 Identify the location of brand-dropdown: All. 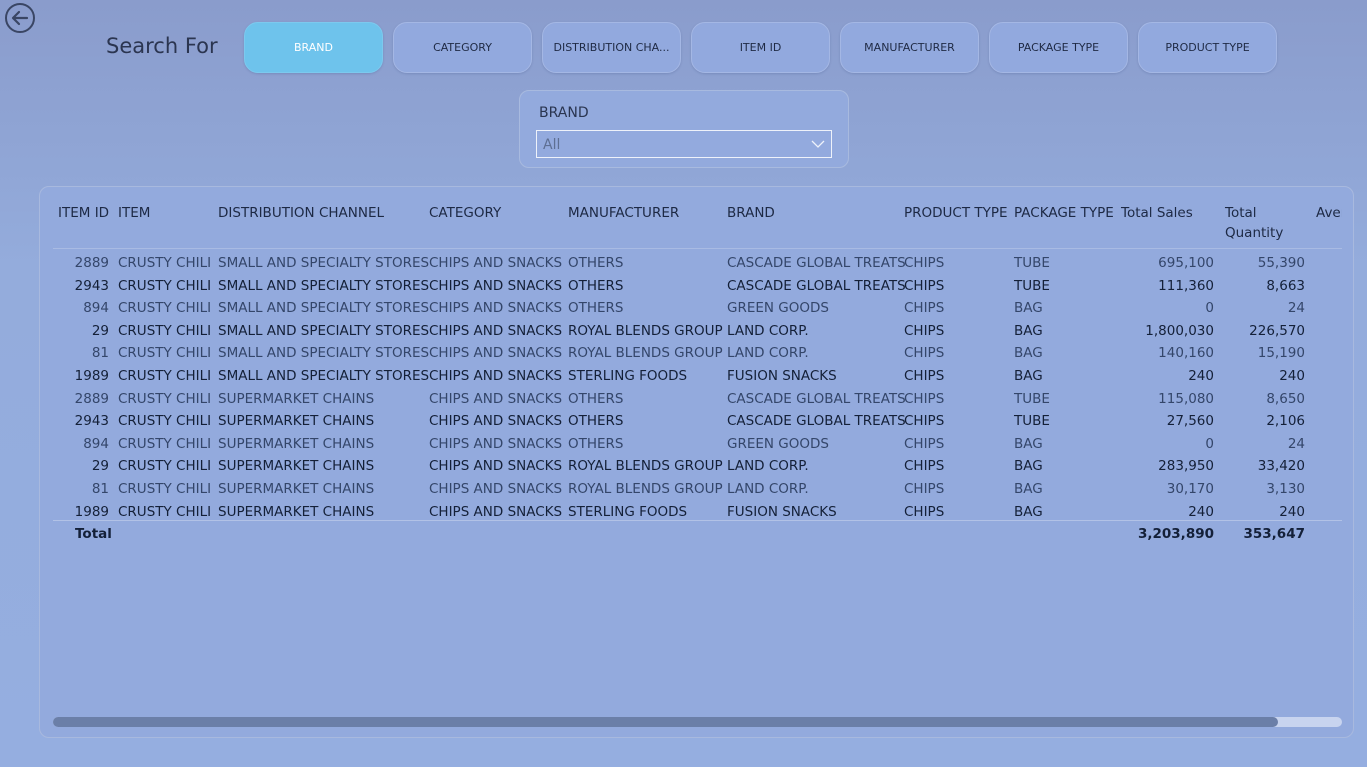
(684, 144).